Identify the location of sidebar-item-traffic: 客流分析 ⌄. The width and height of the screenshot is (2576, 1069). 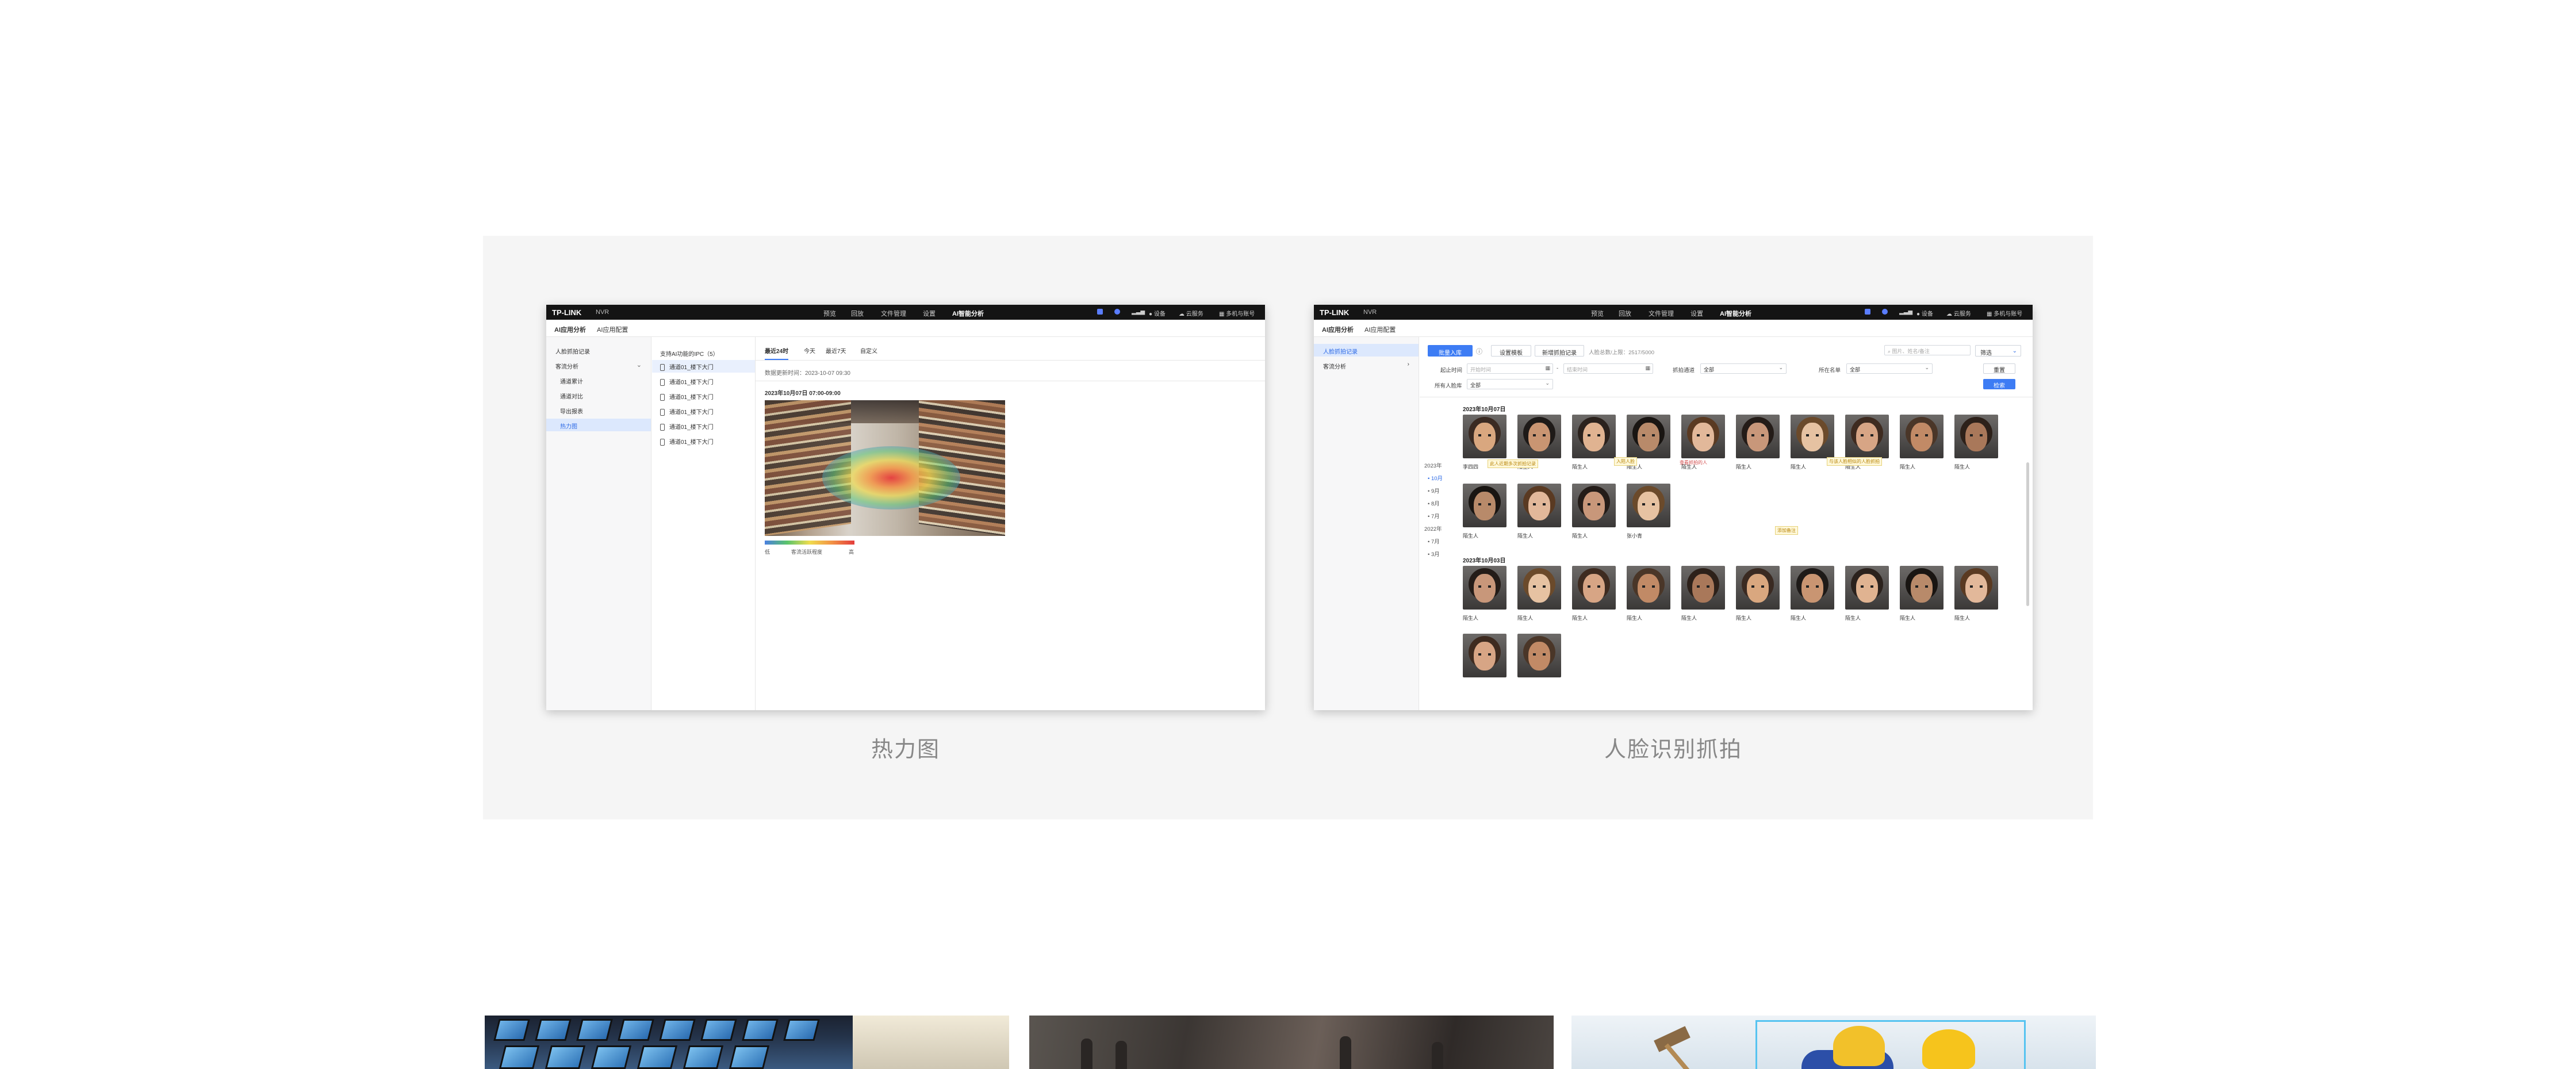
(598, 365).